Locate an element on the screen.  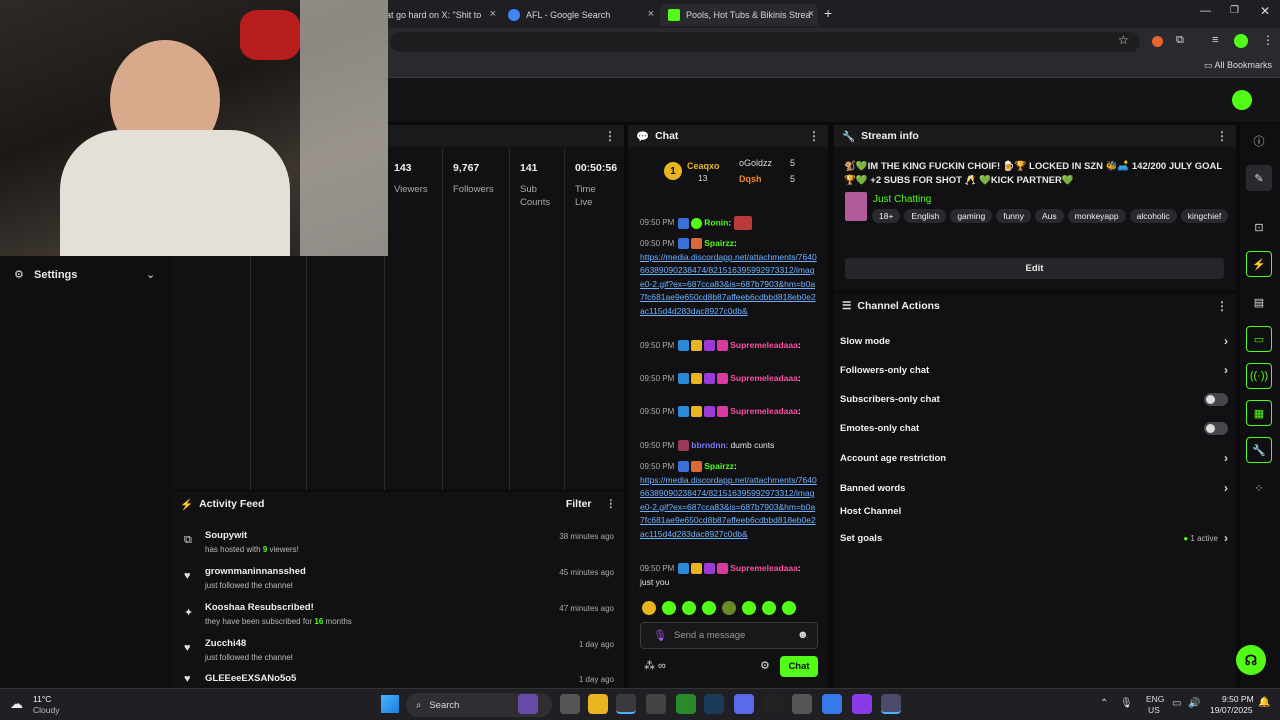
all-bookmarks-button: ▭ All Bookmarks is located at coordinates (1238, 65).